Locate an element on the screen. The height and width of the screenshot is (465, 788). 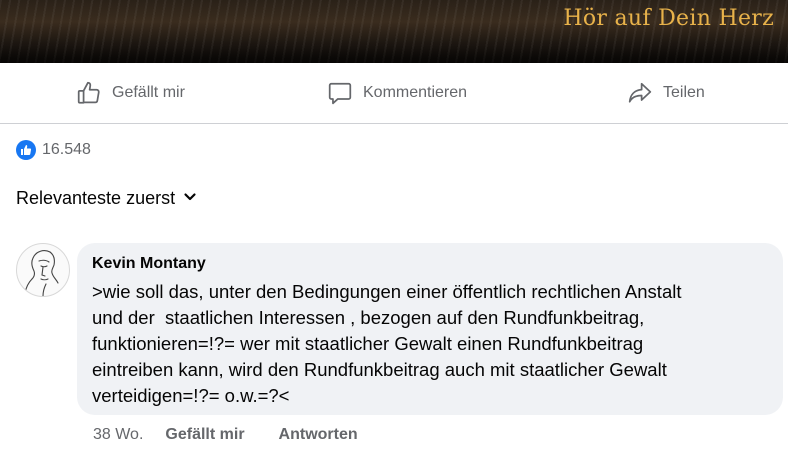
speech-bubble-icon is located at coordinates (340, 93).